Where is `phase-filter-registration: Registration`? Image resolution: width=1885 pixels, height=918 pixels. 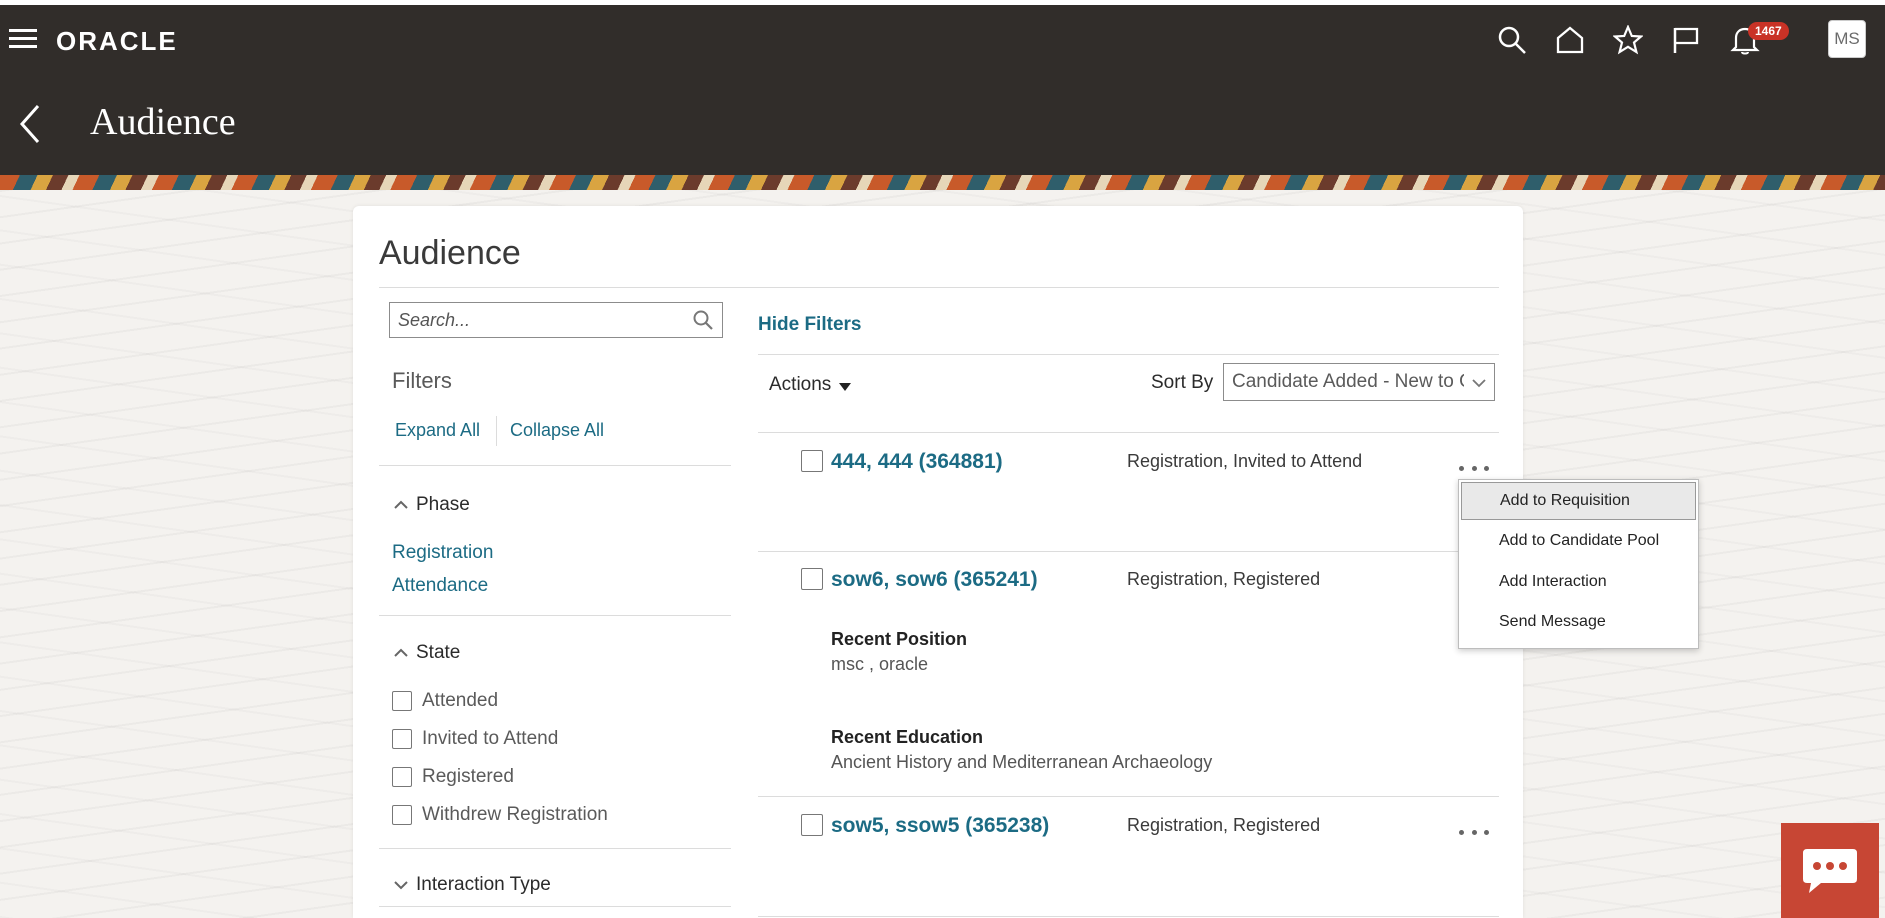
phase-filter-registration: Registration is located at coordinates (442, 553).